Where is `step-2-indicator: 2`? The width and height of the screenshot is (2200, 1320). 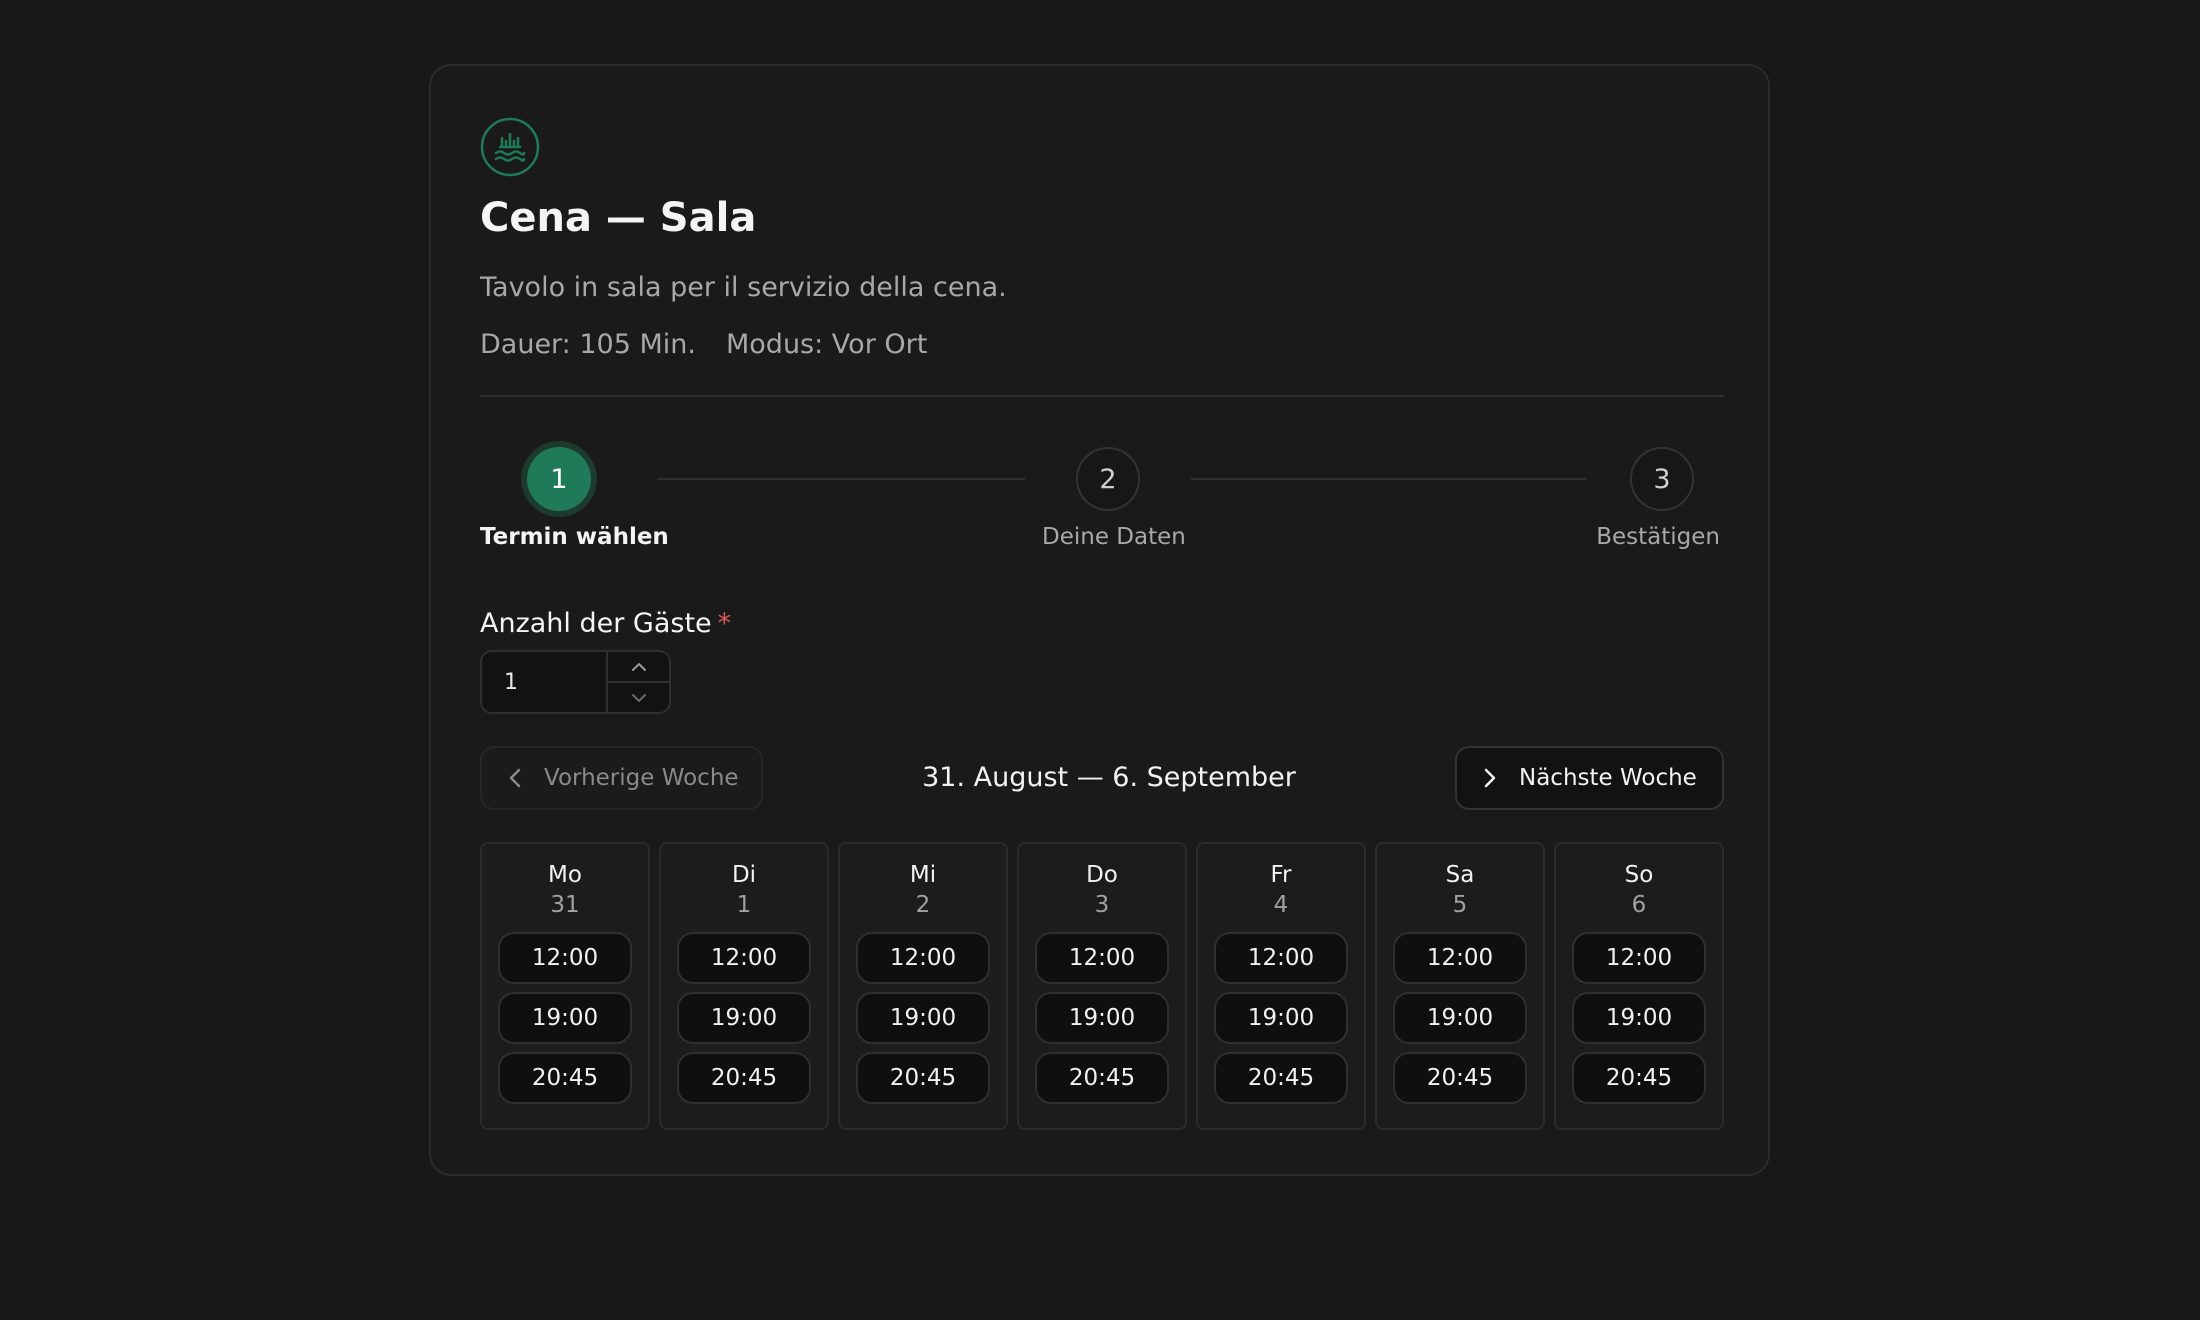
step-2-indicator: 2 is located at coordinates (1108, 479).